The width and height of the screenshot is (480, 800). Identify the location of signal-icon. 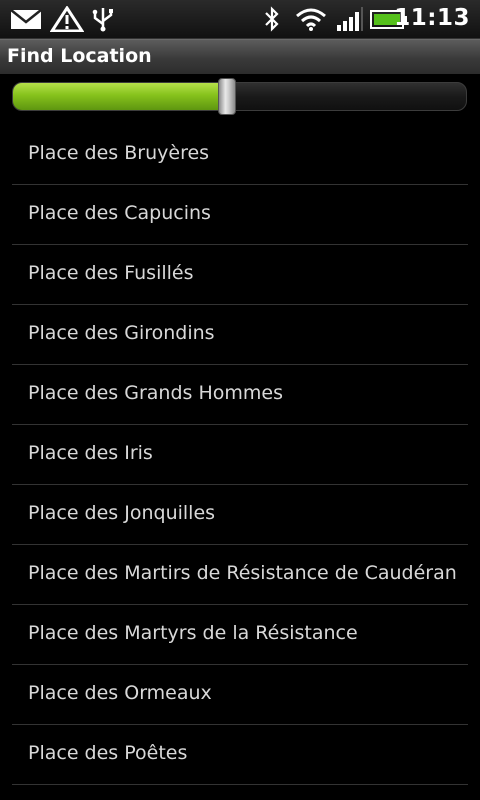
(350, 19).